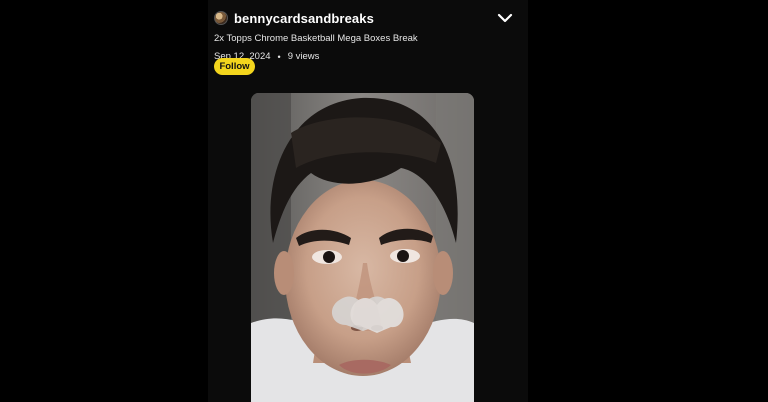 The width and height of the screenshot is (768, 402). Describe the element at coordinates (304, 18) in the screenshot. I see `username: bennycardsandbreaks` at that location.